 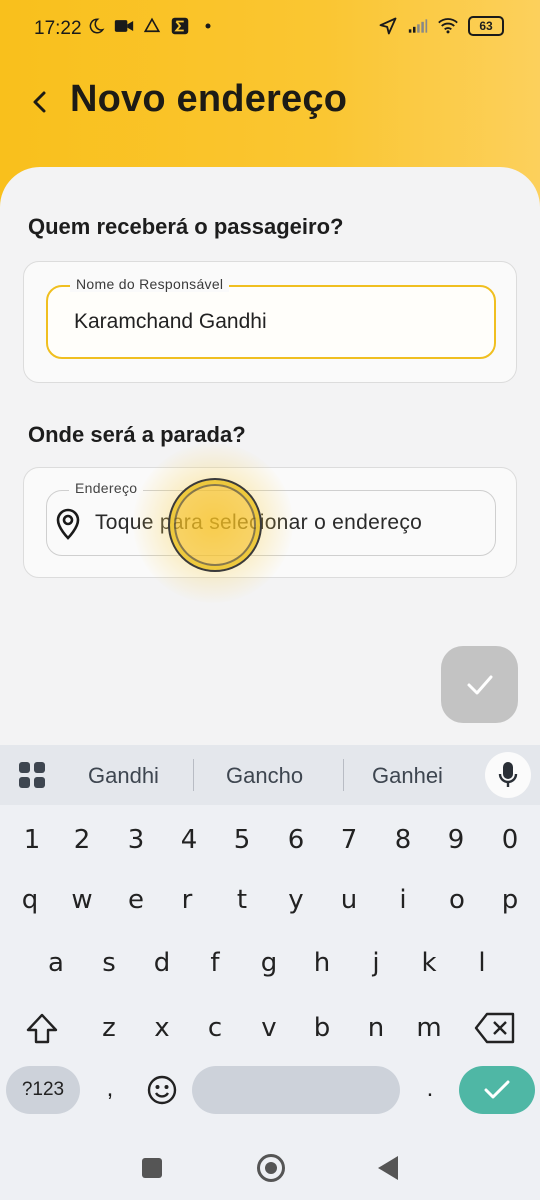 I want to click on key-r: r, so click(x=187, y=900).